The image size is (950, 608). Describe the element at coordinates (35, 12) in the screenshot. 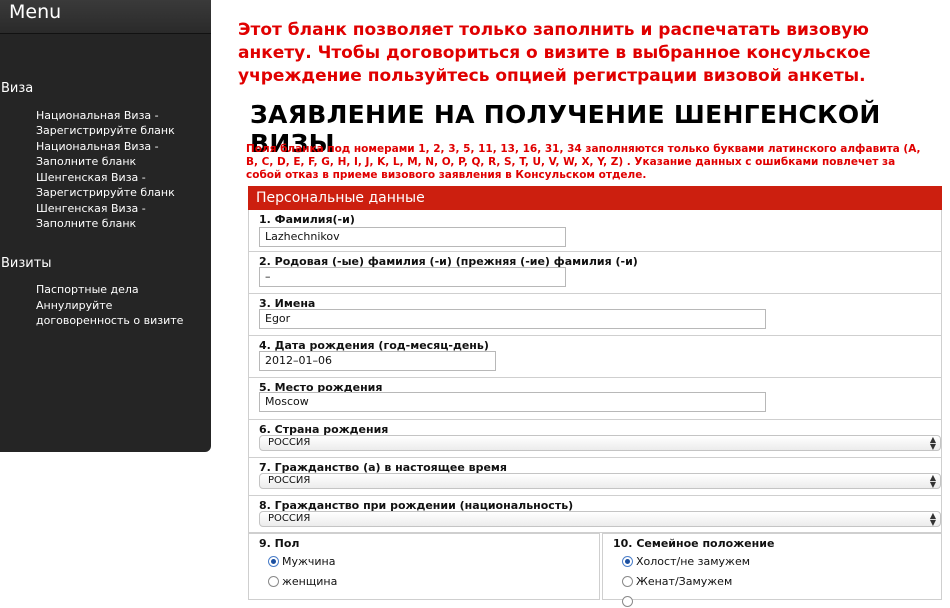

I see `menu-title: Menu` at that location.